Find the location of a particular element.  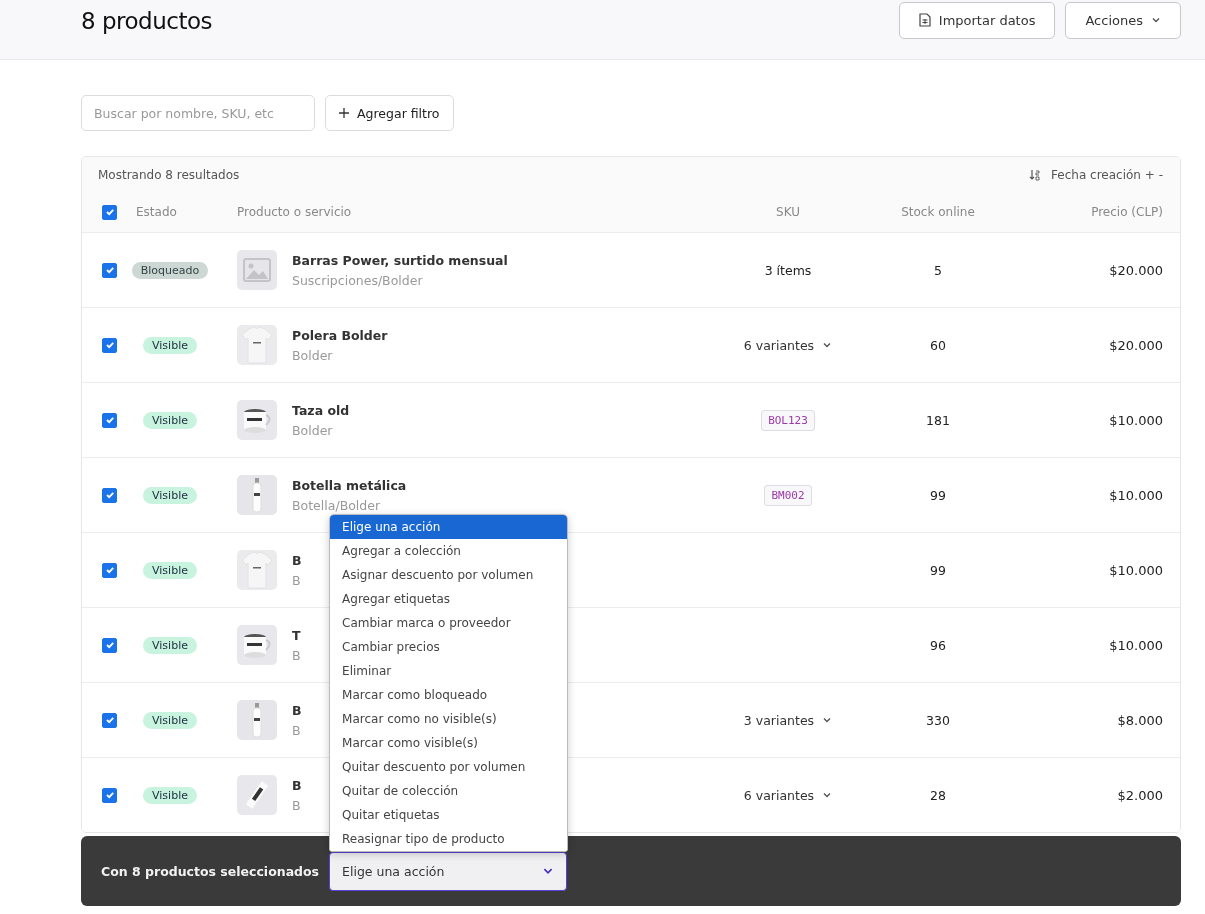

column-header: Estado is located at coordinates (157, 212).